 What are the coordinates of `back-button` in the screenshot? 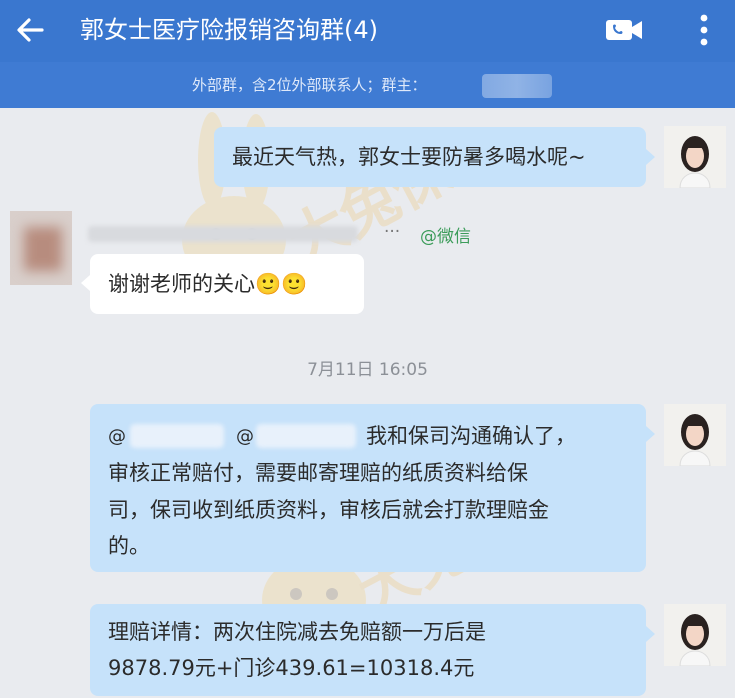 It's located at (30, 30).